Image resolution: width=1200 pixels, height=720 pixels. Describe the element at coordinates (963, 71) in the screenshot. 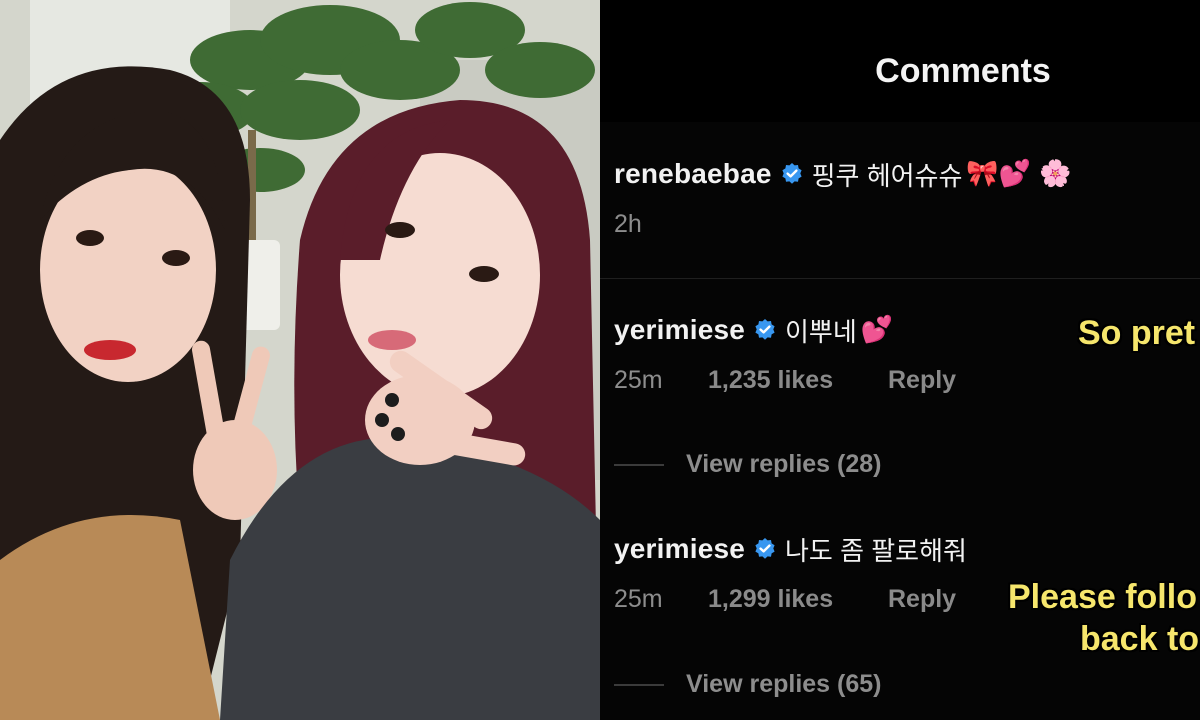

I see `page-title: Comments` at that location.